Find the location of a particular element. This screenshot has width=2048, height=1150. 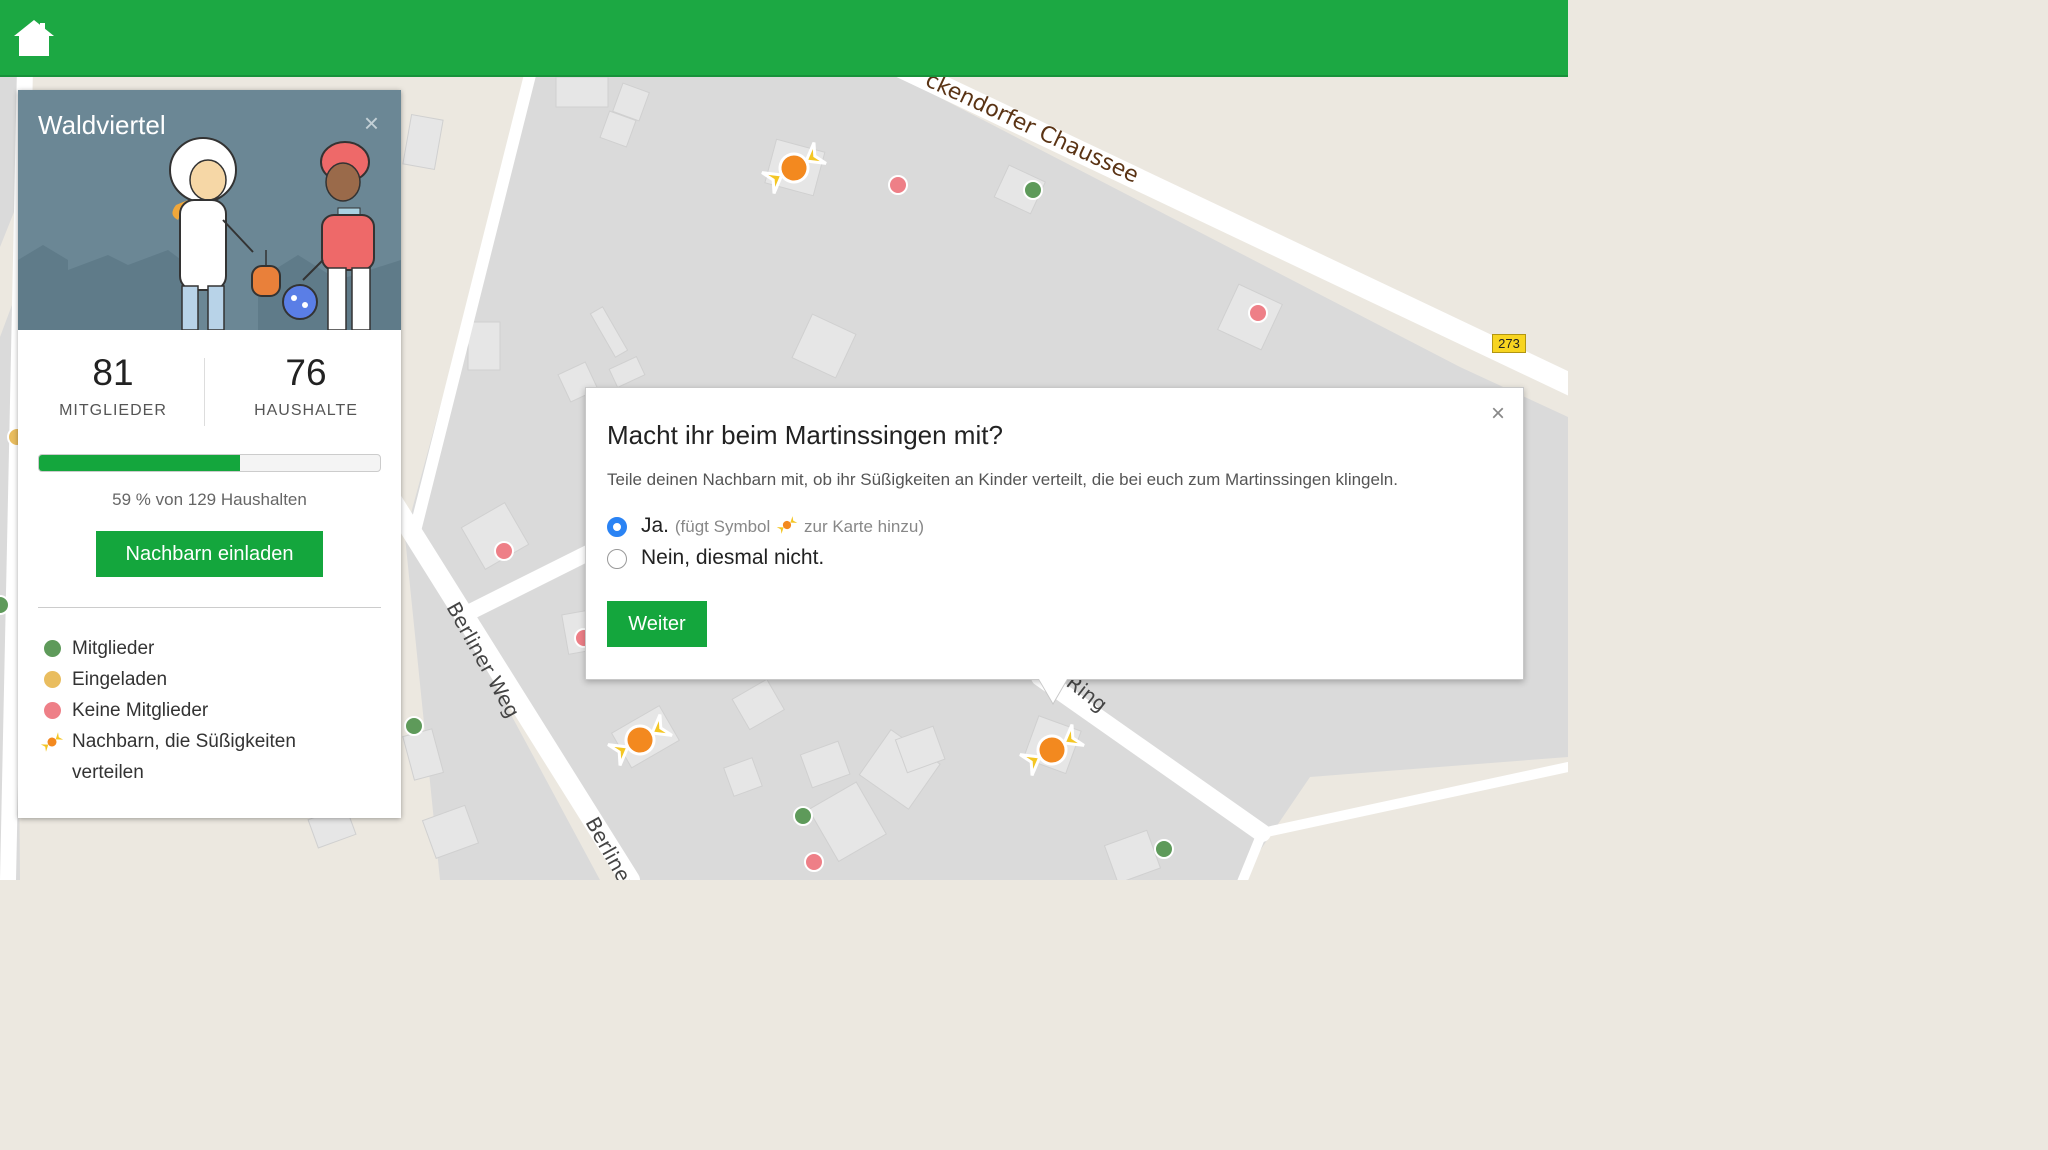

legend-label: Keine Mitglieder is located at coordinates (140, 710).